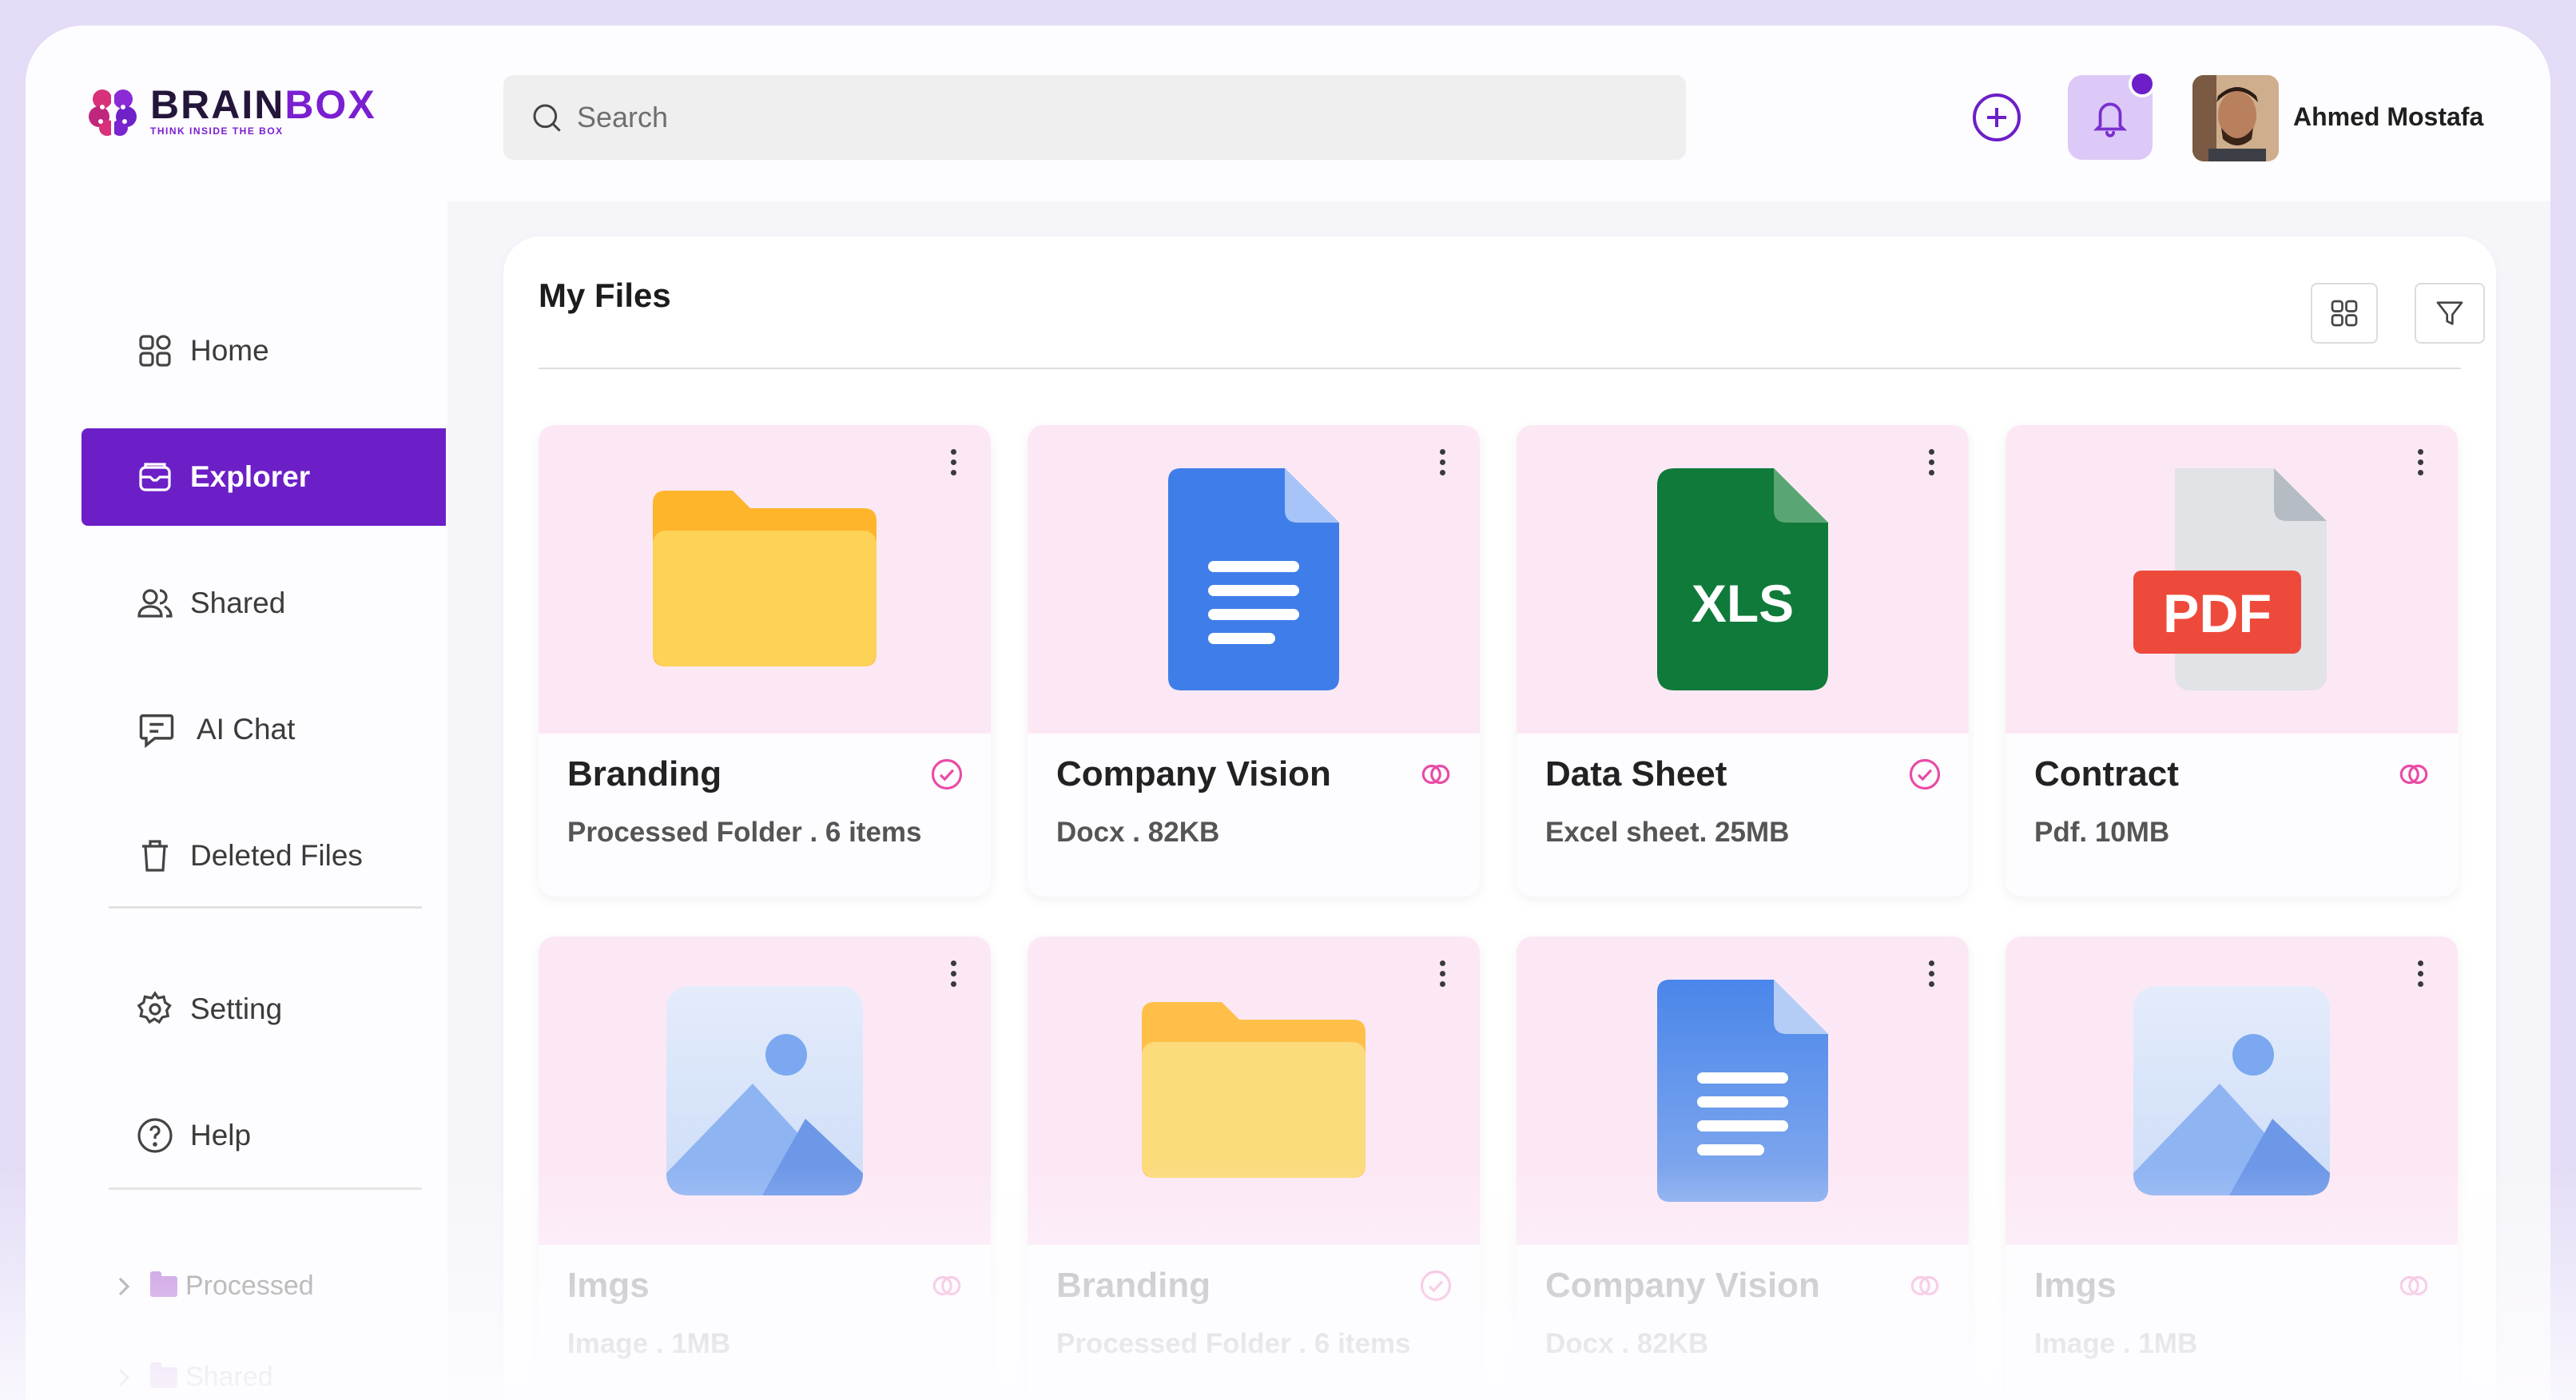 The height and width of the screenshot is (1400, 2576). I want to click on sidebar-item-setting: Setting, so click(263, 1009).